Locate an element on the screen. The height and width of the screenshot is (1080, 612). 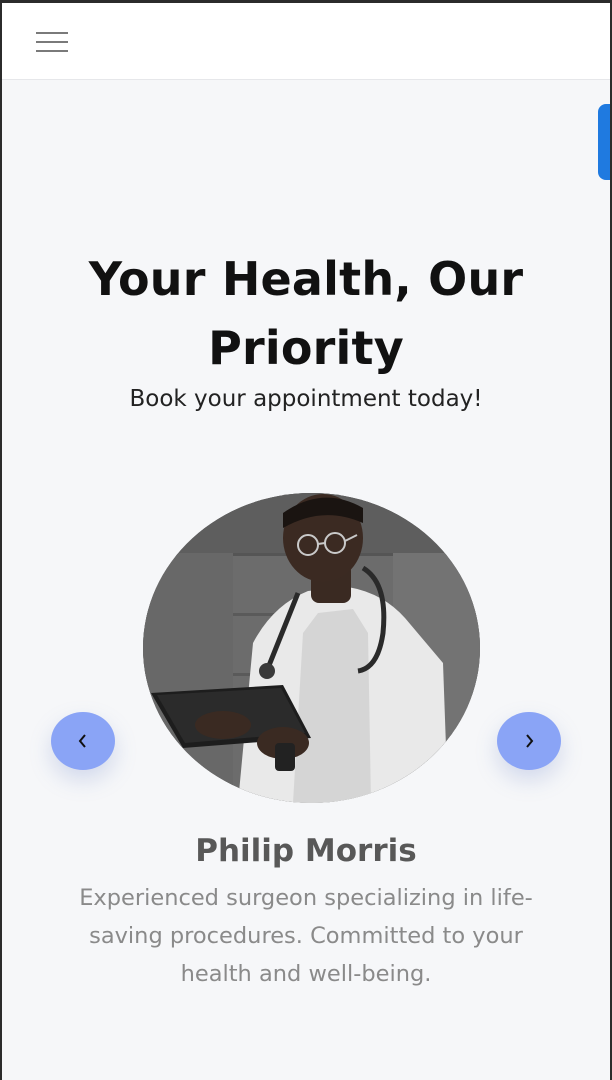
chevron-right-icon is located at coordinates (529, 741).